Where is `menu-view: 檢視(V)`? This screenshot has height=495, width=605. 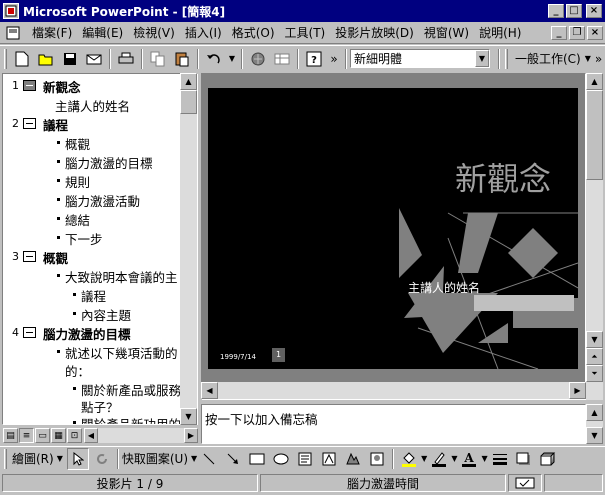 menu-view: 檢視(V) is located at coordinates (154, 32).